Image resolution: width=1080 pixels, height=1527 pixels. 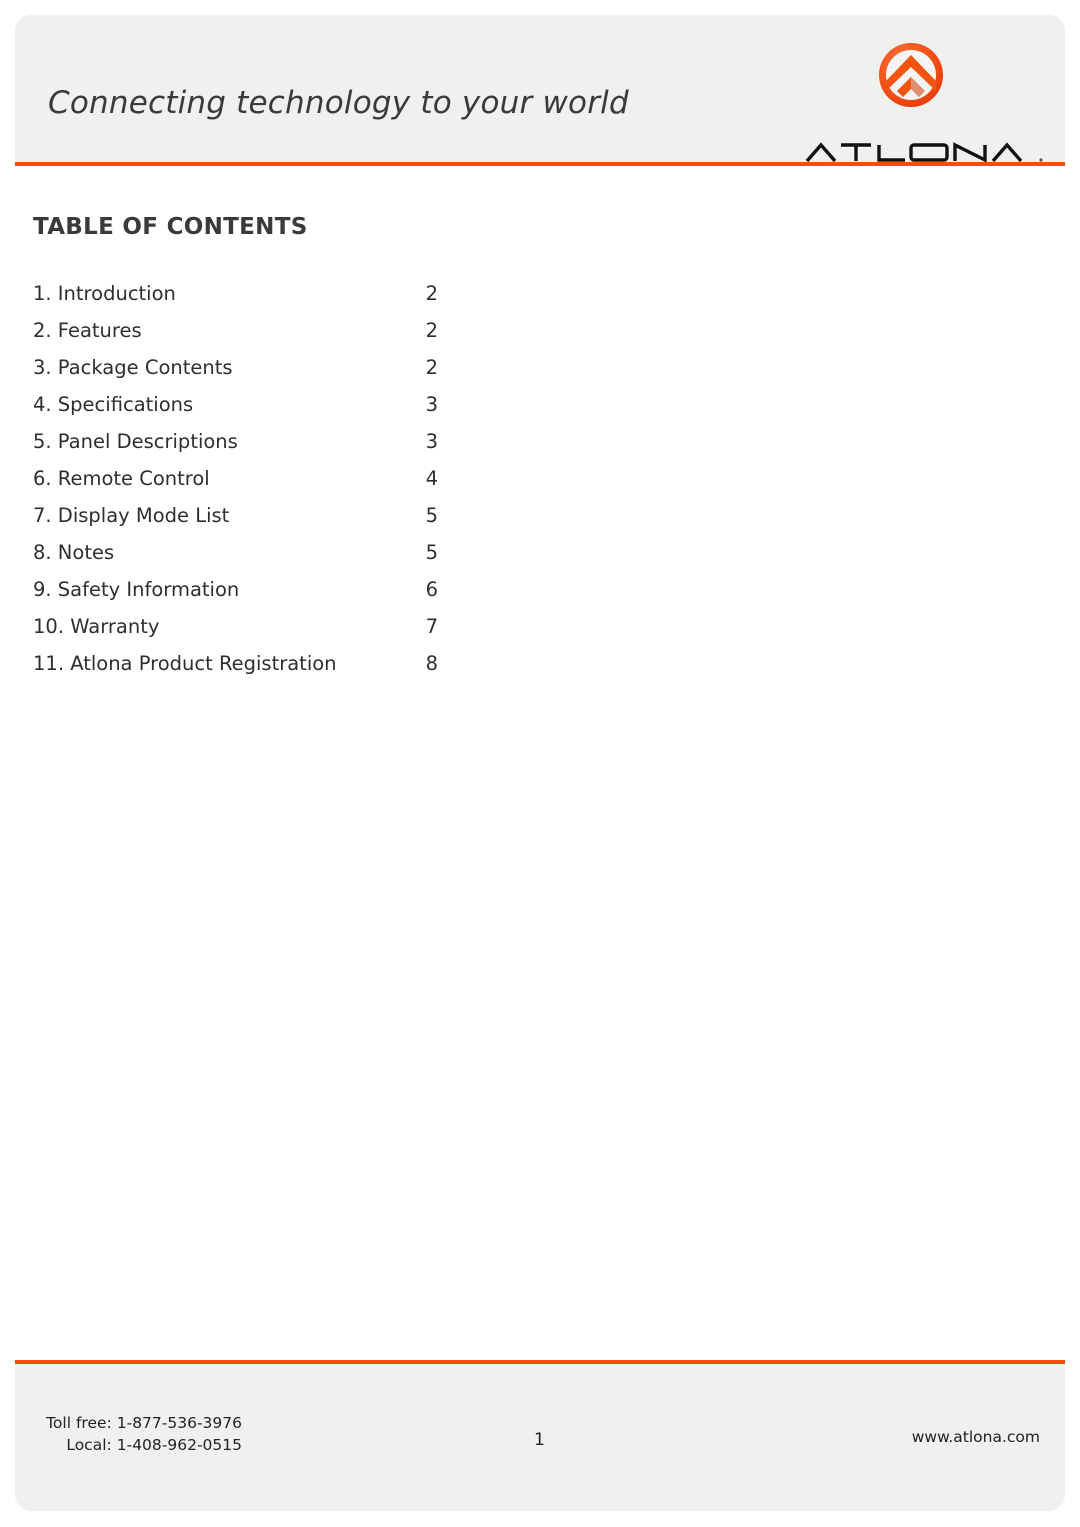 I want to click on tagline: Connecting technology to your world, so click(x=338, y=103).